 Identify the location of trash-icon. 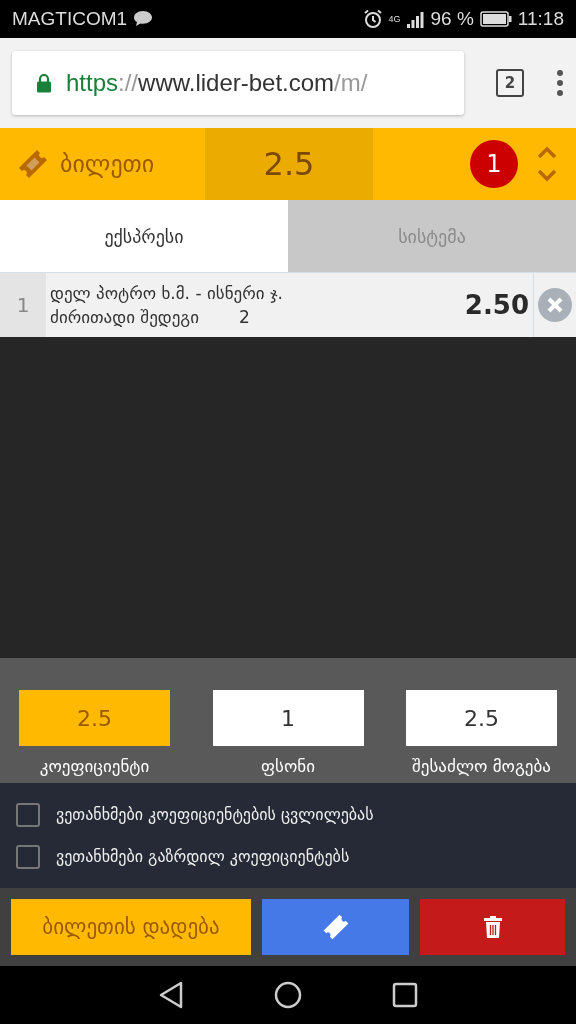
(492, 927).